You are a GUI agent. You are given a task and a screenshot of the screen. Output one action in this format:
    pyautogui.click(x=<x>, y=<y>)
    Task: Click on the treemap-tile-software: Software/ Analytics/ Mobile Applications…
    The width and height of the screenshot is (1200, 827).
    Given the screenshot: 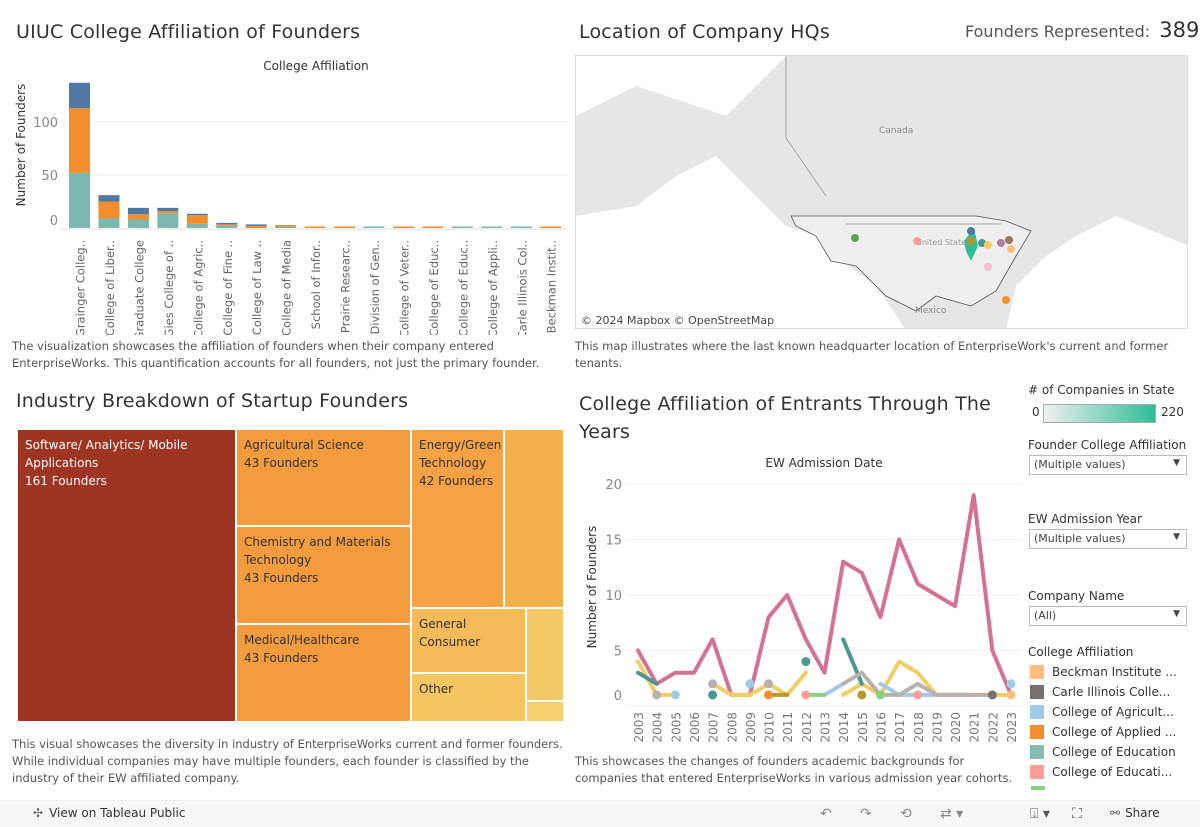 What is the action you would take?
    pyautogui.click(x=126, y=575)
    